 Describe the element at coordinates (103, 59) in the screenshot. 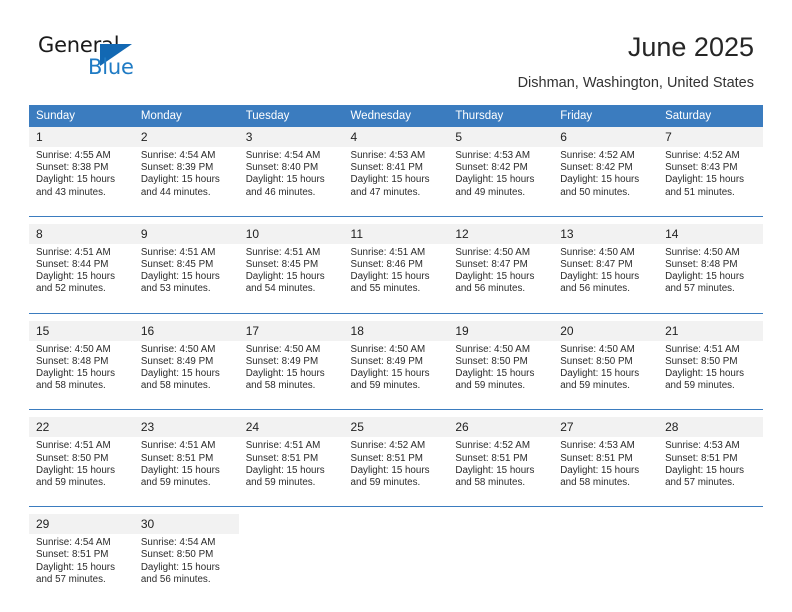

I see `logo: General Blue` at that location.